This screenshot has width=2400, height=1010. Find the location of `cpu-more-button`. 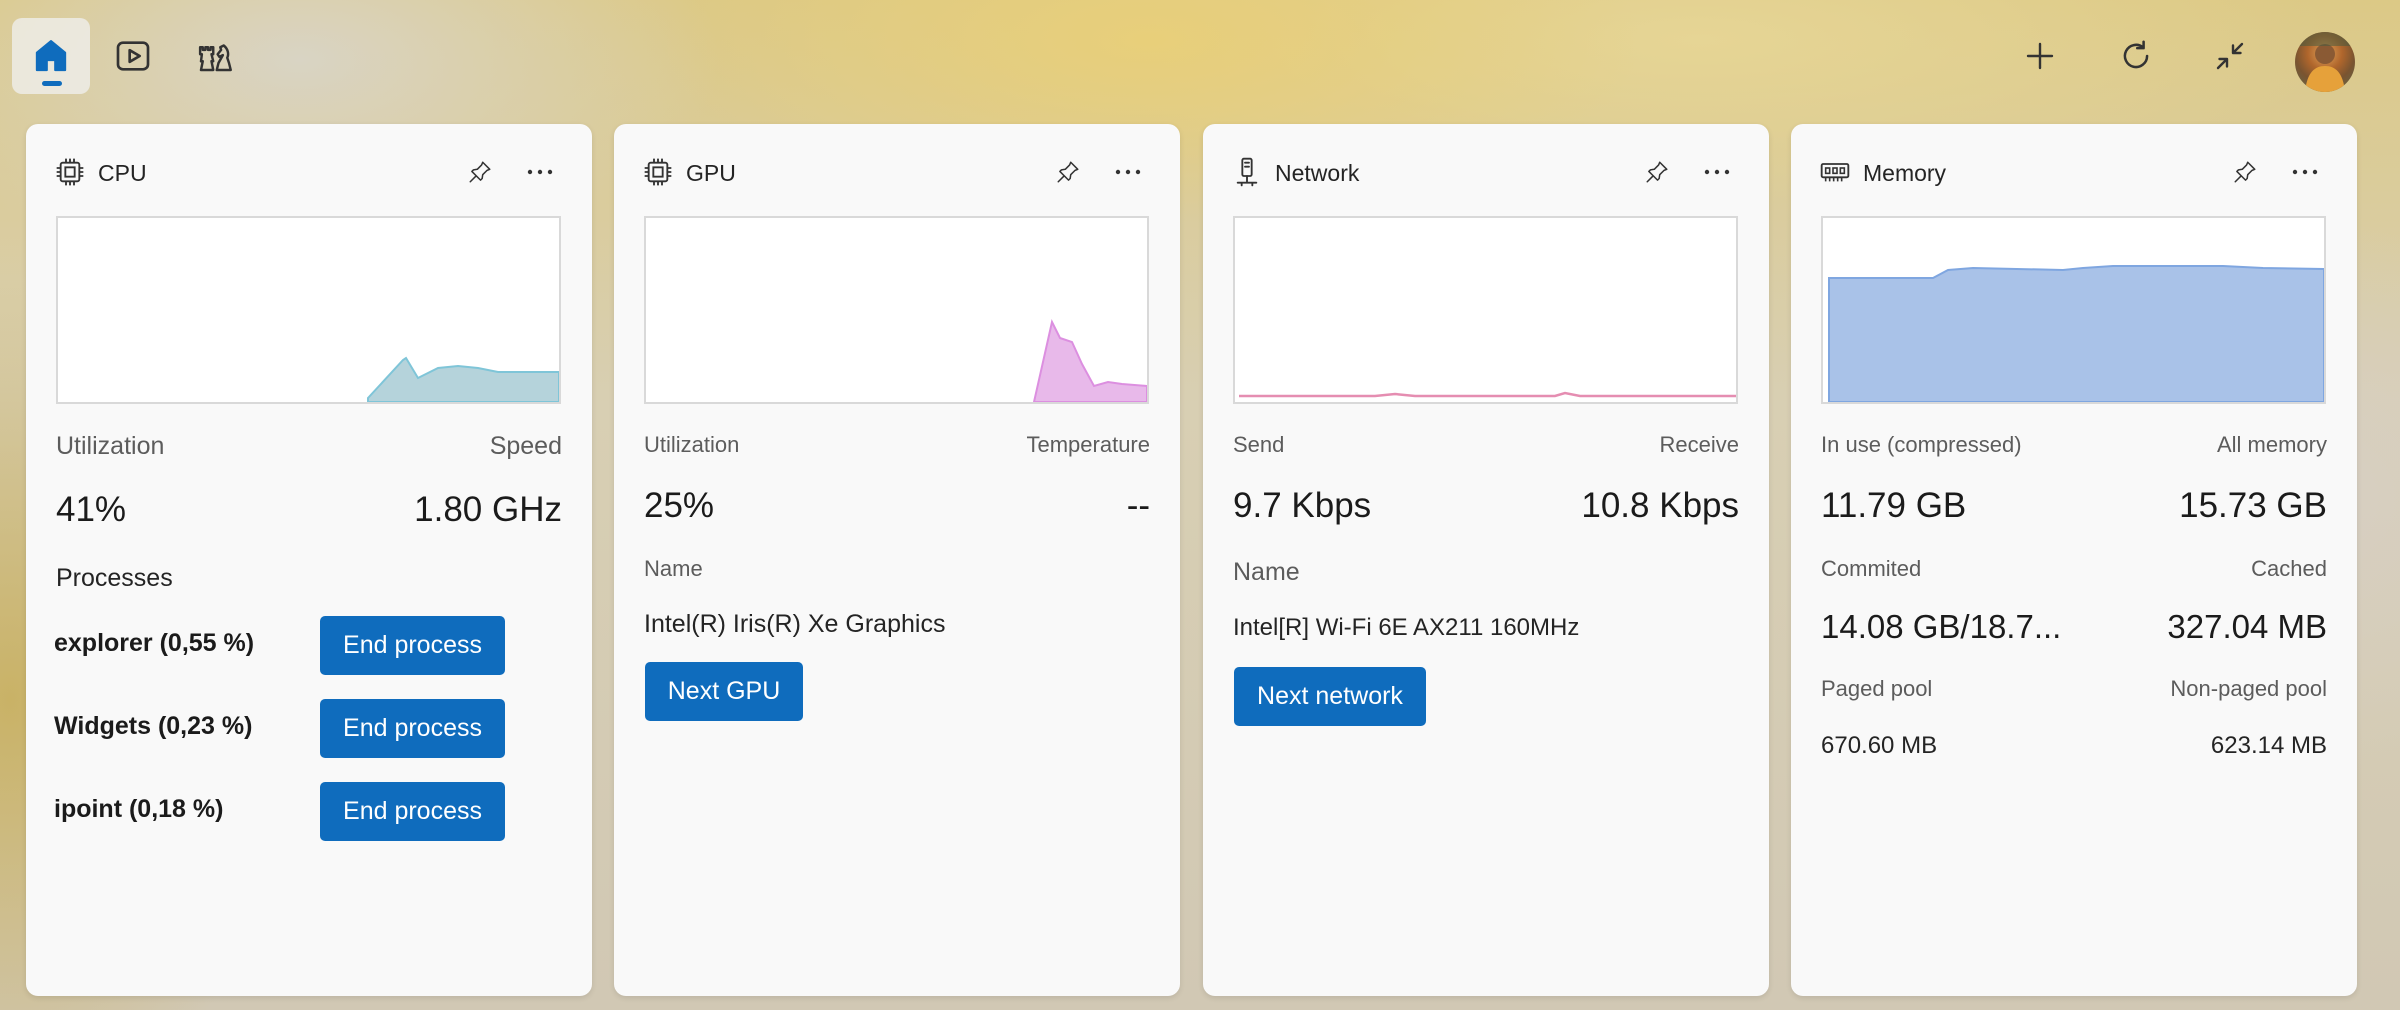

cpu-more-button is located at coordinates (540, 172).